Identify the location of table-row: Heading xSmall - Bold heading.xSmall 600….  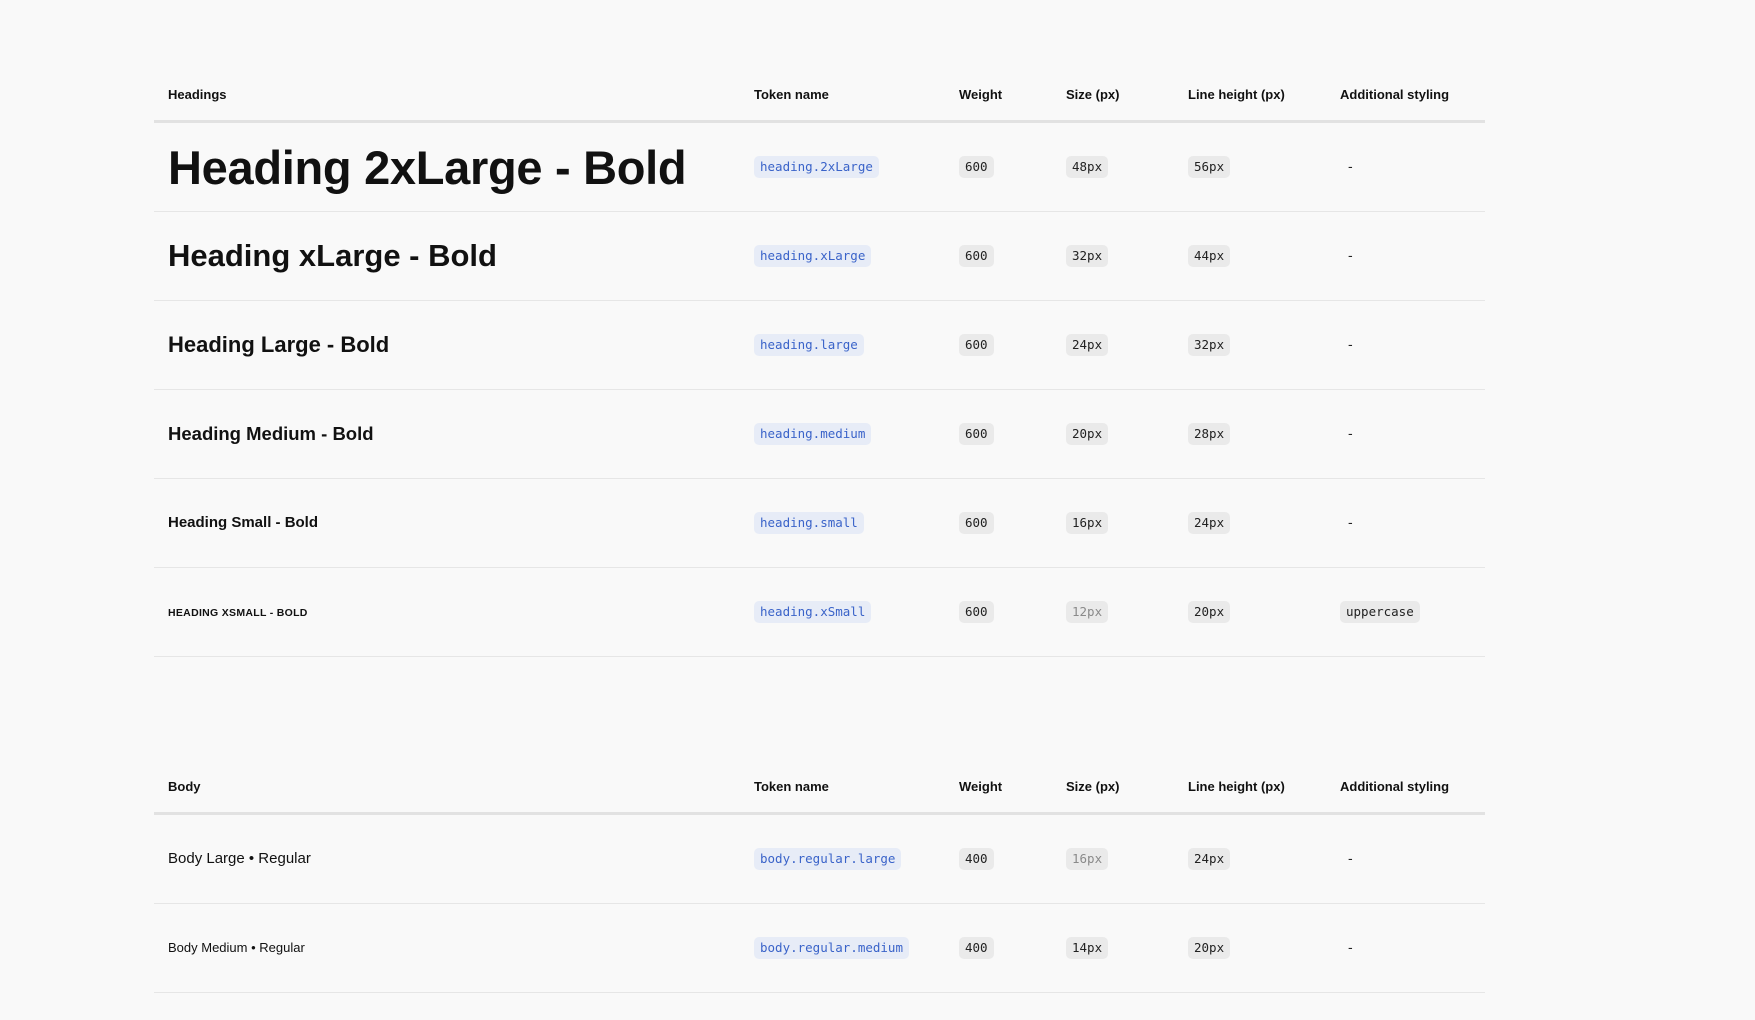
(819, 612).